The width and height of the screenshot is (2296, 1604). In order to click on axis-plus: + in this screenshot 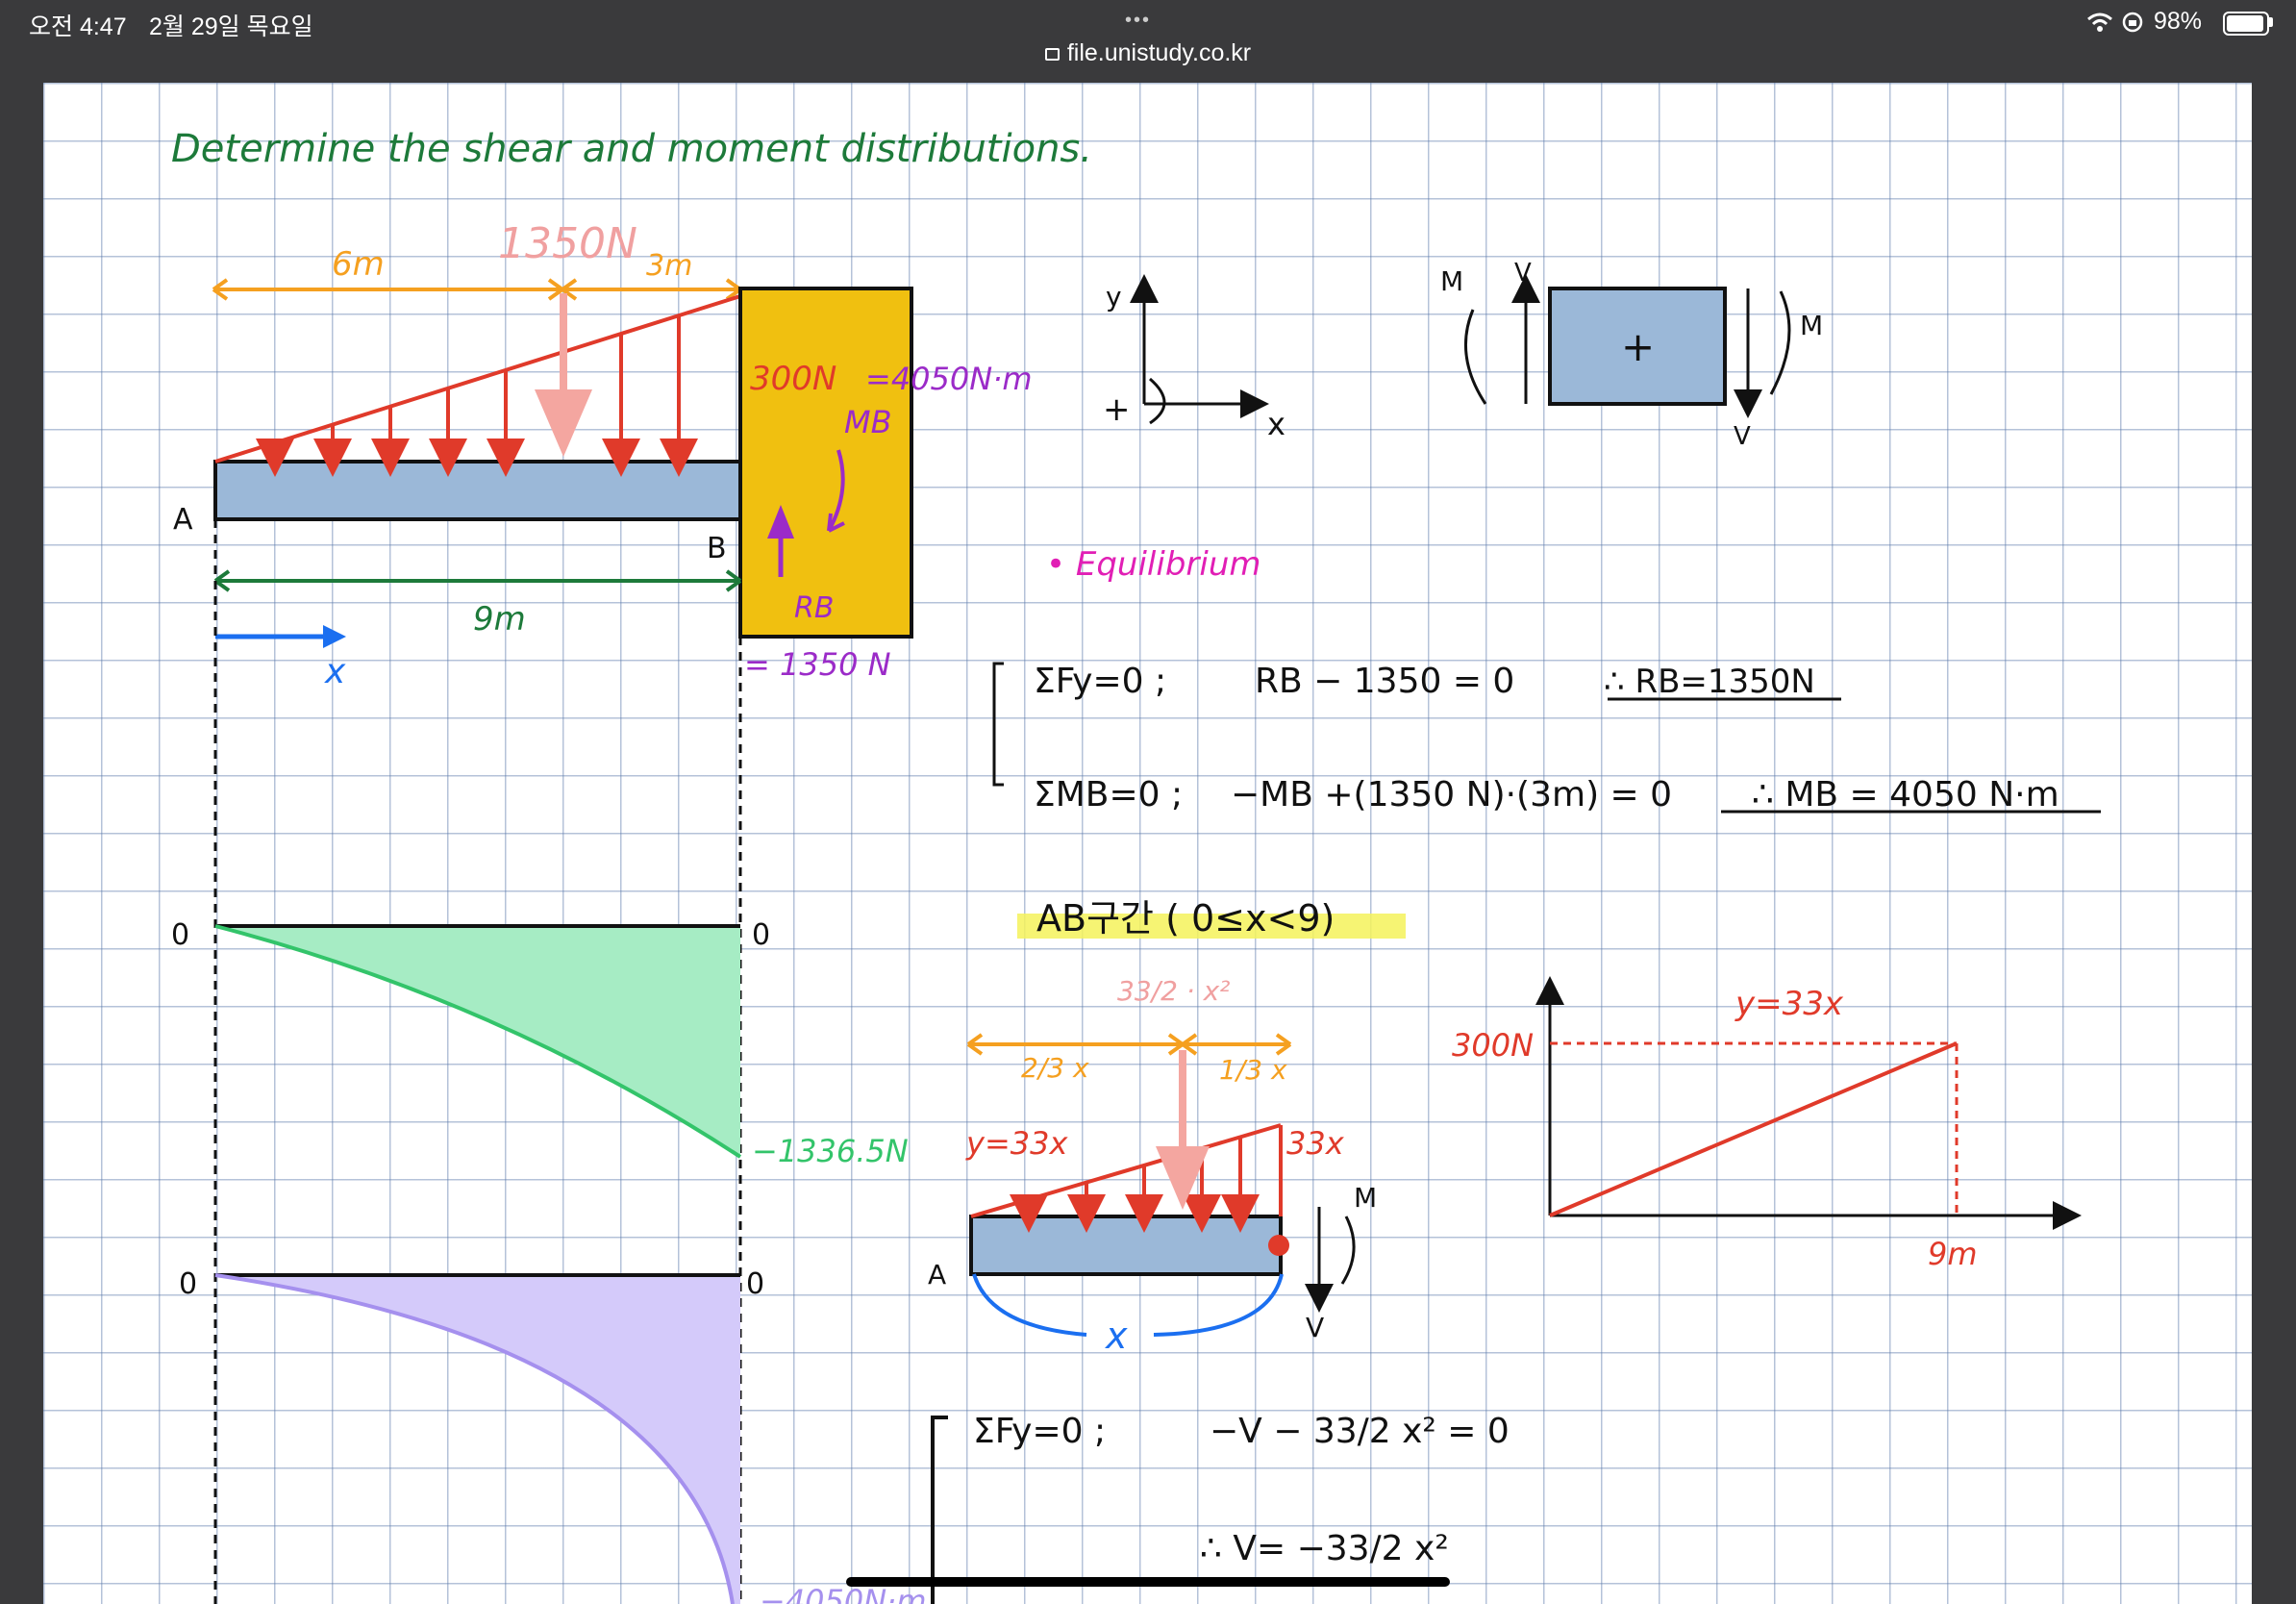, I will do `click(1117, 409)`.